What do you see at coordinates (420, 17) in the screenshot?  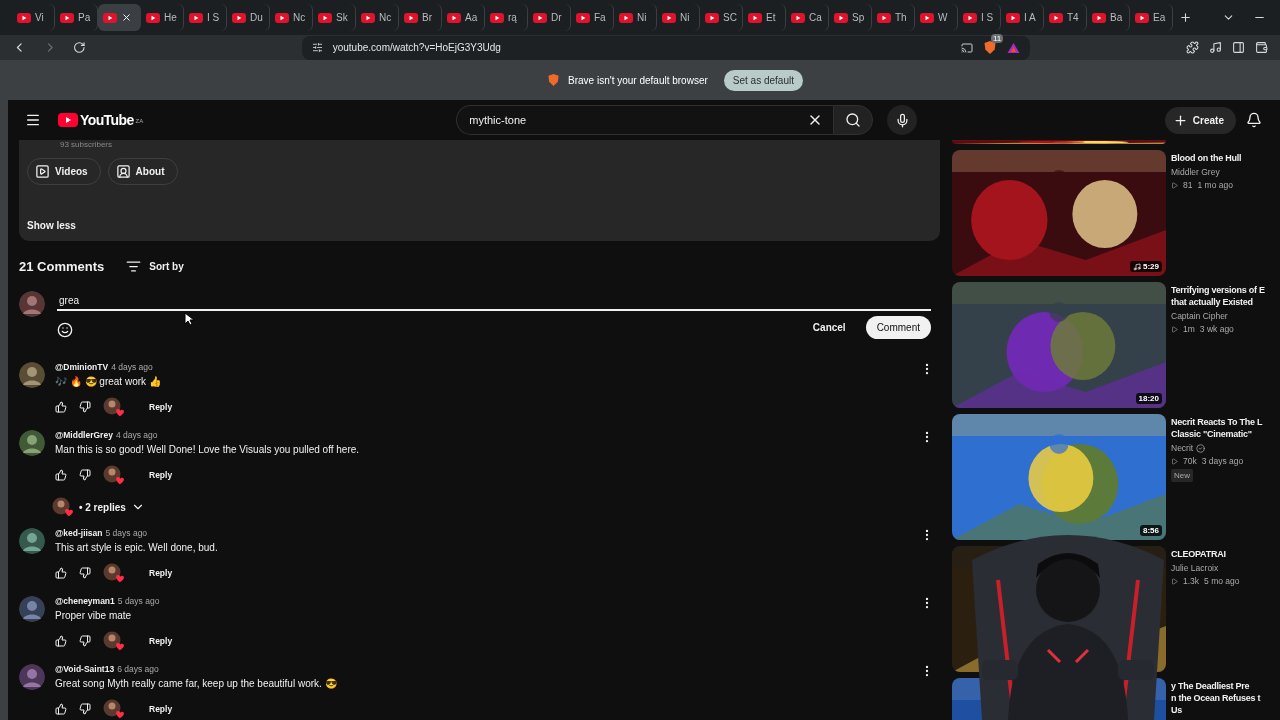 I see `browser-tab: Br` at bounding box center [420, 17].